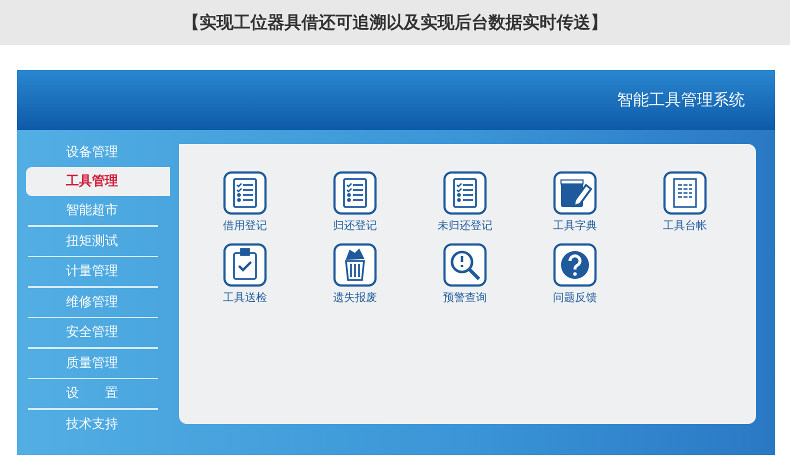 The width and height of the screenshot is (790, 473). Describe the element at coordinates (465, 225) in the screenshot. I see `tile-label: 未归还登记` at that location.